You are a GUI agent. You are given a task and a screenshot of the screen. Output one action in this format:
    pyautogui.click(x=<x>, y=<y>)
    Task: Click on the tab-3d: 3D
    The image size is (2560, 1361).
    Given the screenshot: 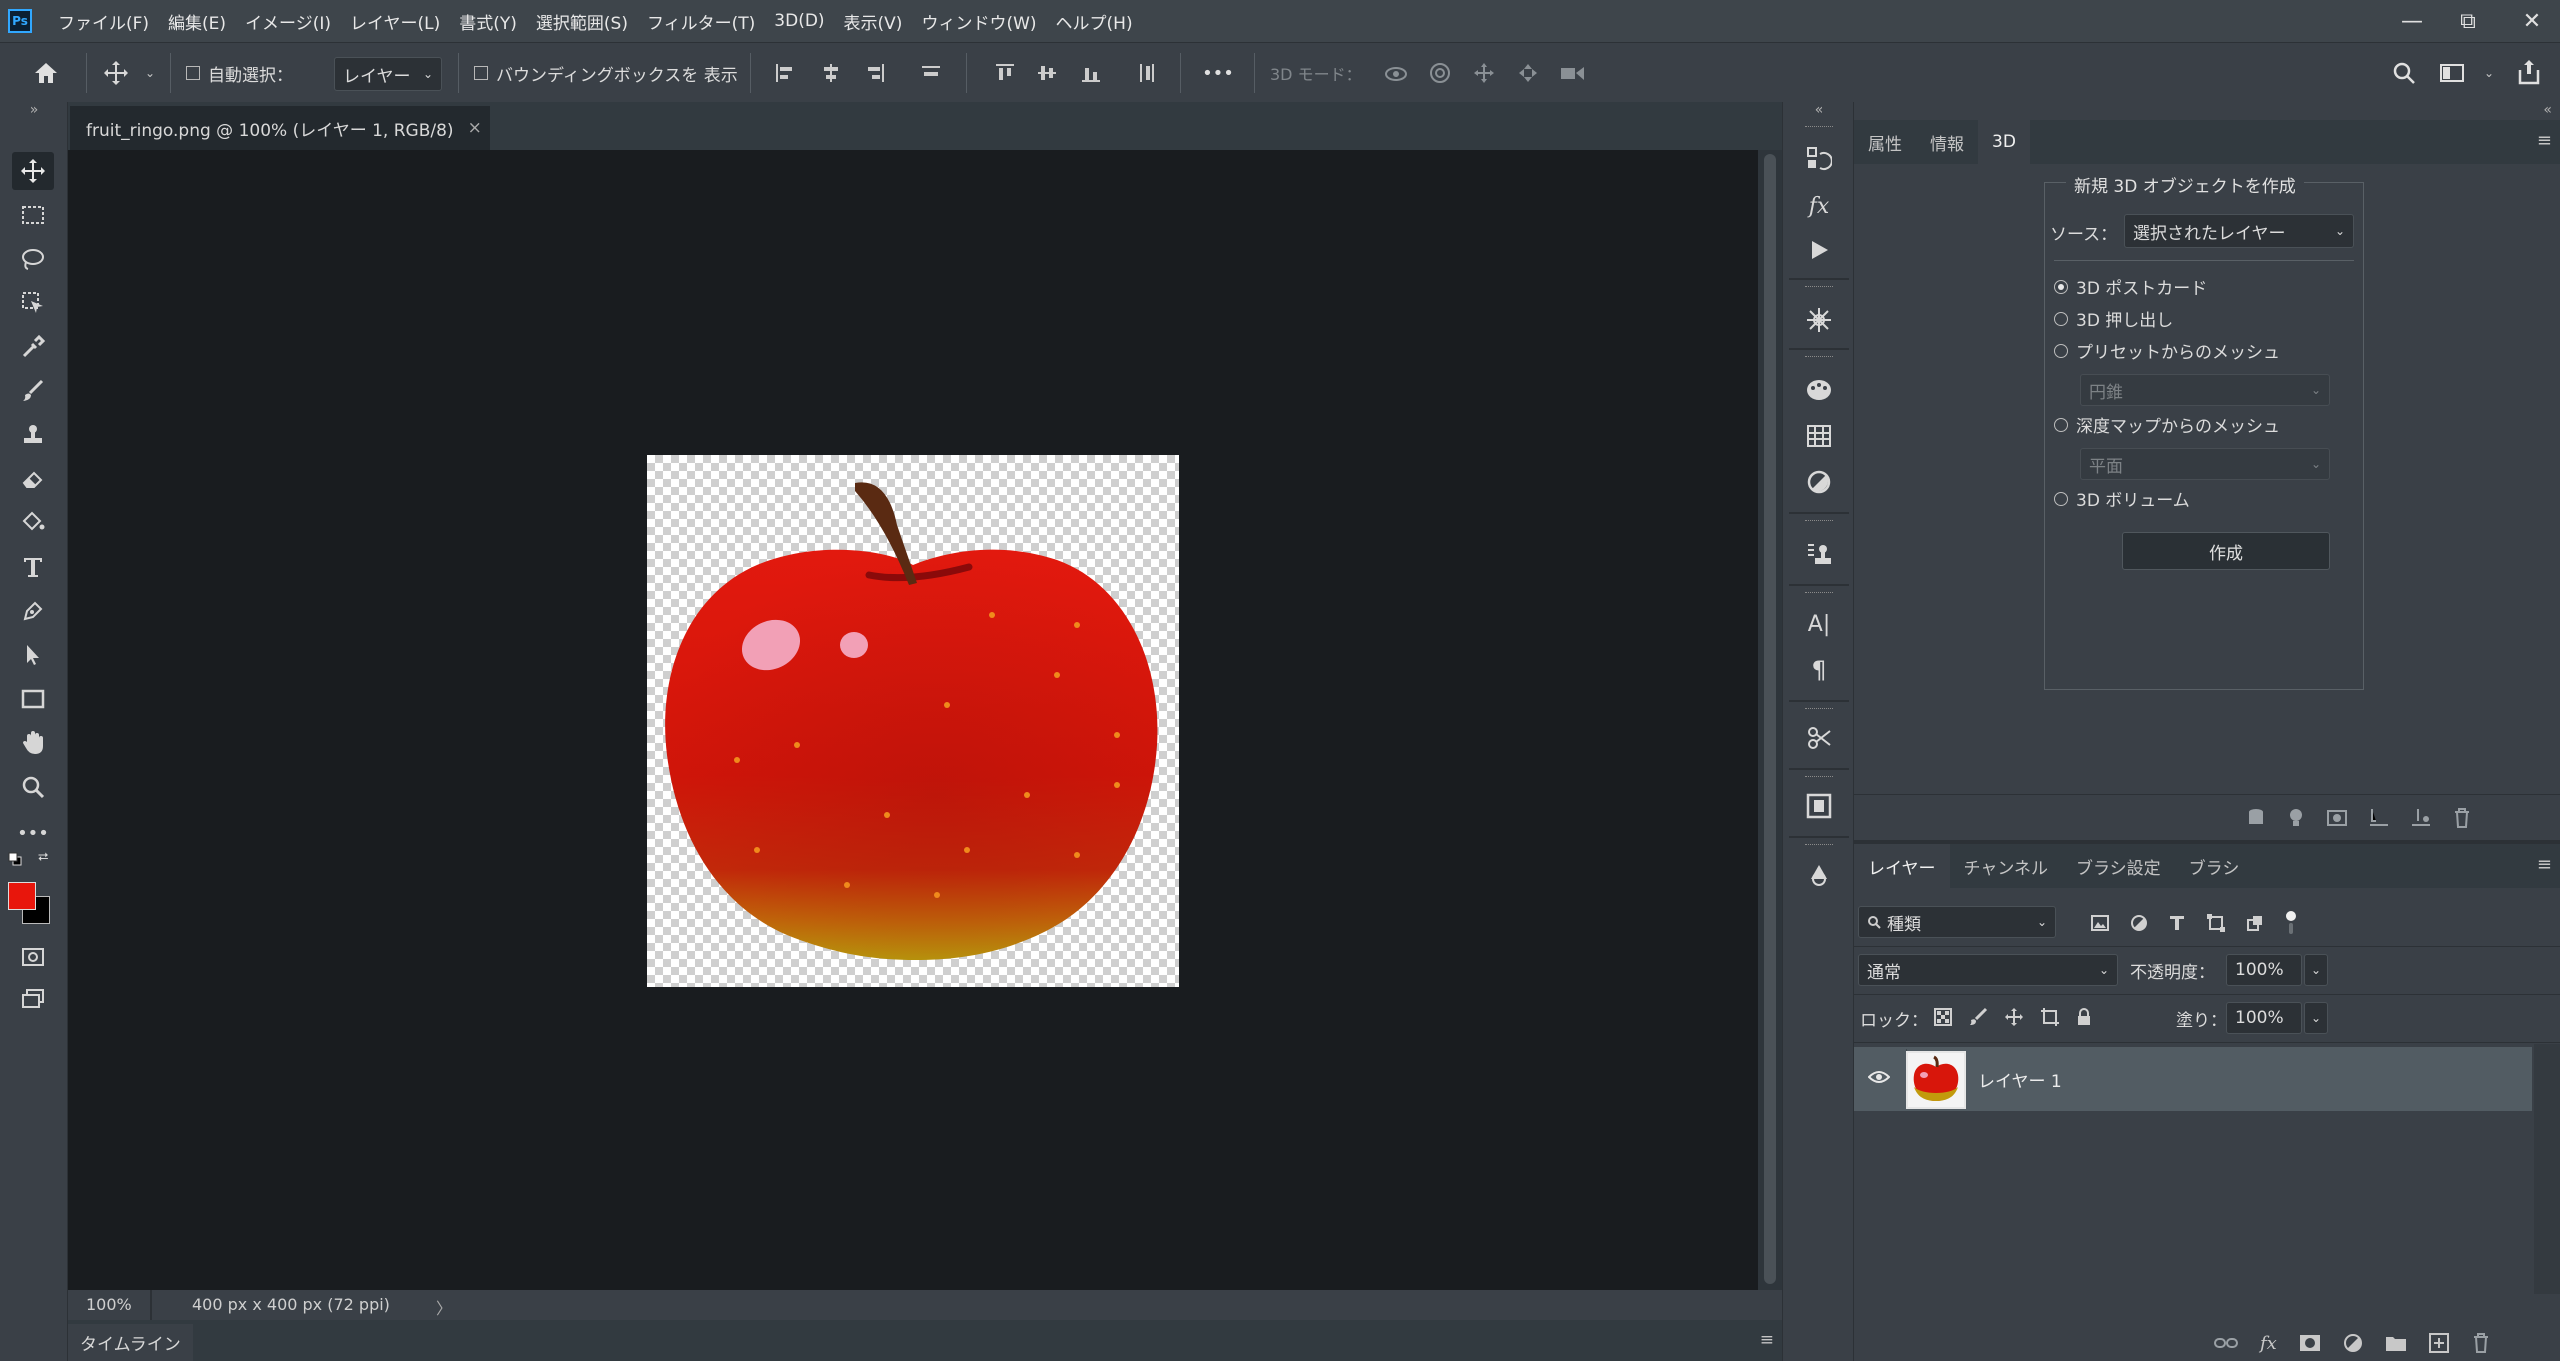 What is the action you would take?
    pyautogui.click(x=2004, y=142)
    